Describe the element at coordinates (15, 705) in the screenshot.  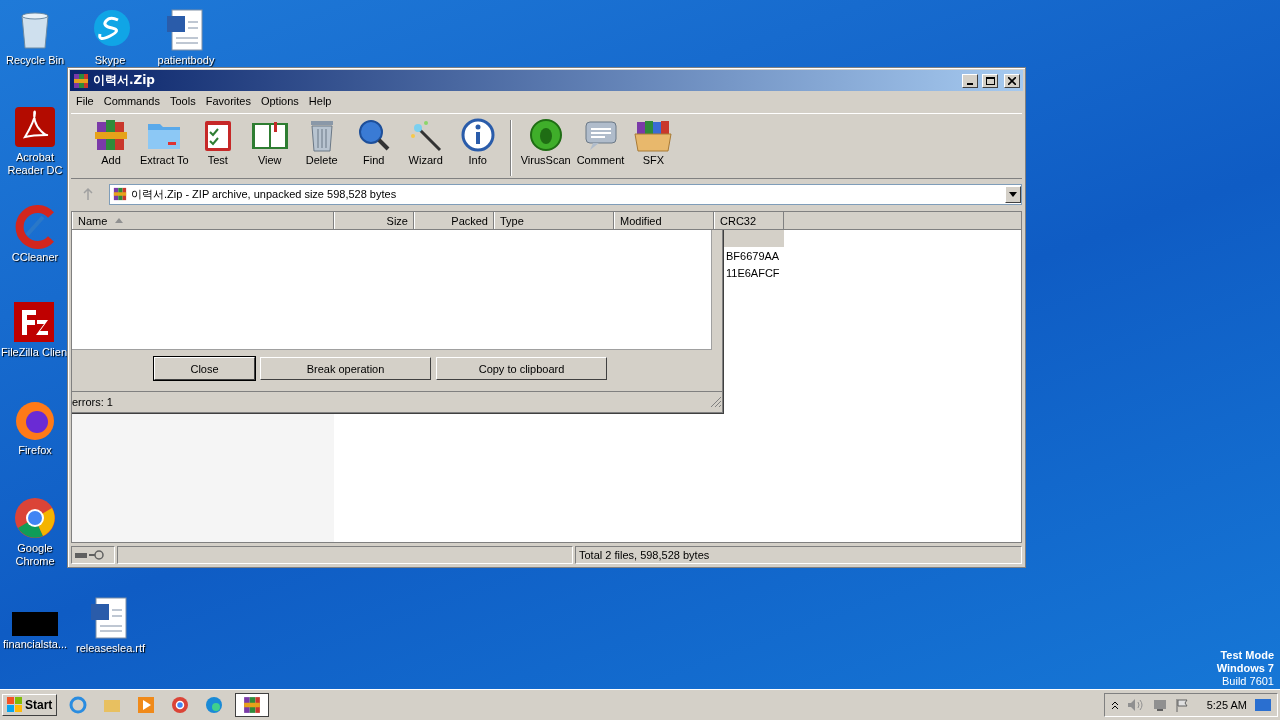
I see `windows-logo-icon` at that location.